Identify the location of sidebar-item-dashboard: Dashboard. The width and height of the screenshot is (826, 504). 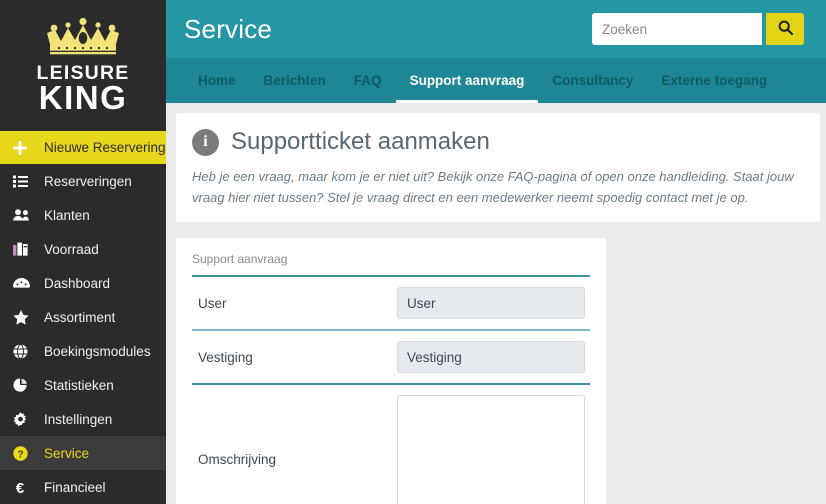
(83, 283).